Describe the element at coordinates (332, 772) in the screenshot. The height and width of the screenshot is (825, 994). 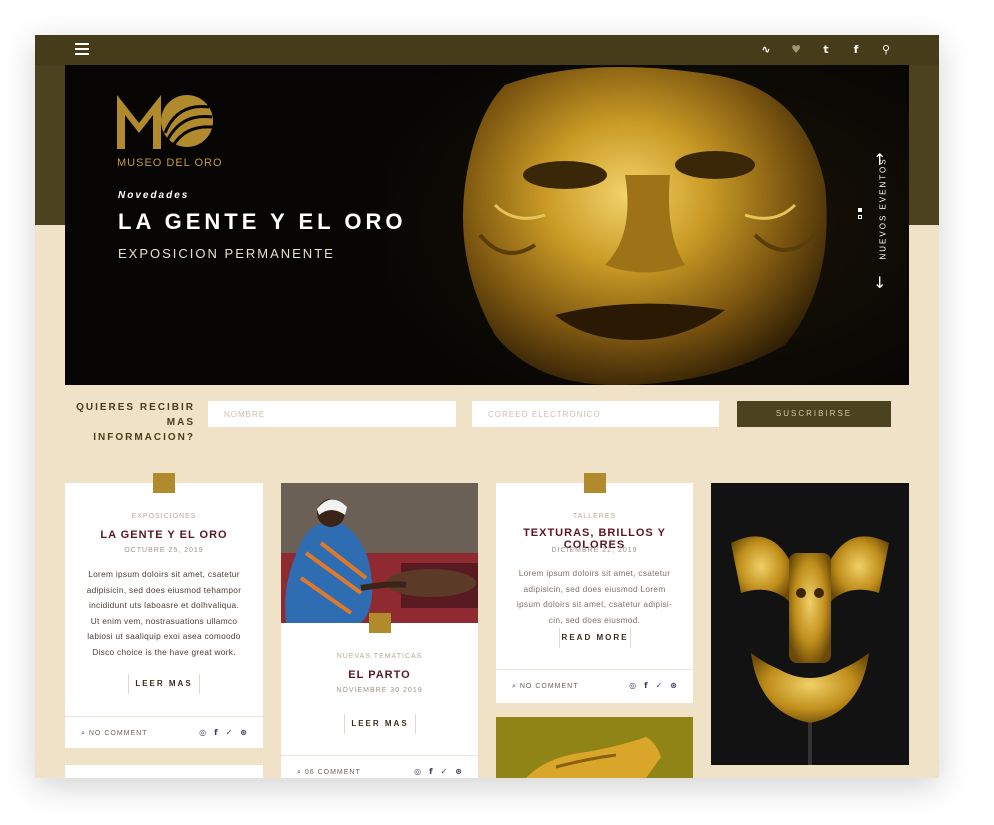
I see `comment-count-text: 06 COMMENT` at that location.